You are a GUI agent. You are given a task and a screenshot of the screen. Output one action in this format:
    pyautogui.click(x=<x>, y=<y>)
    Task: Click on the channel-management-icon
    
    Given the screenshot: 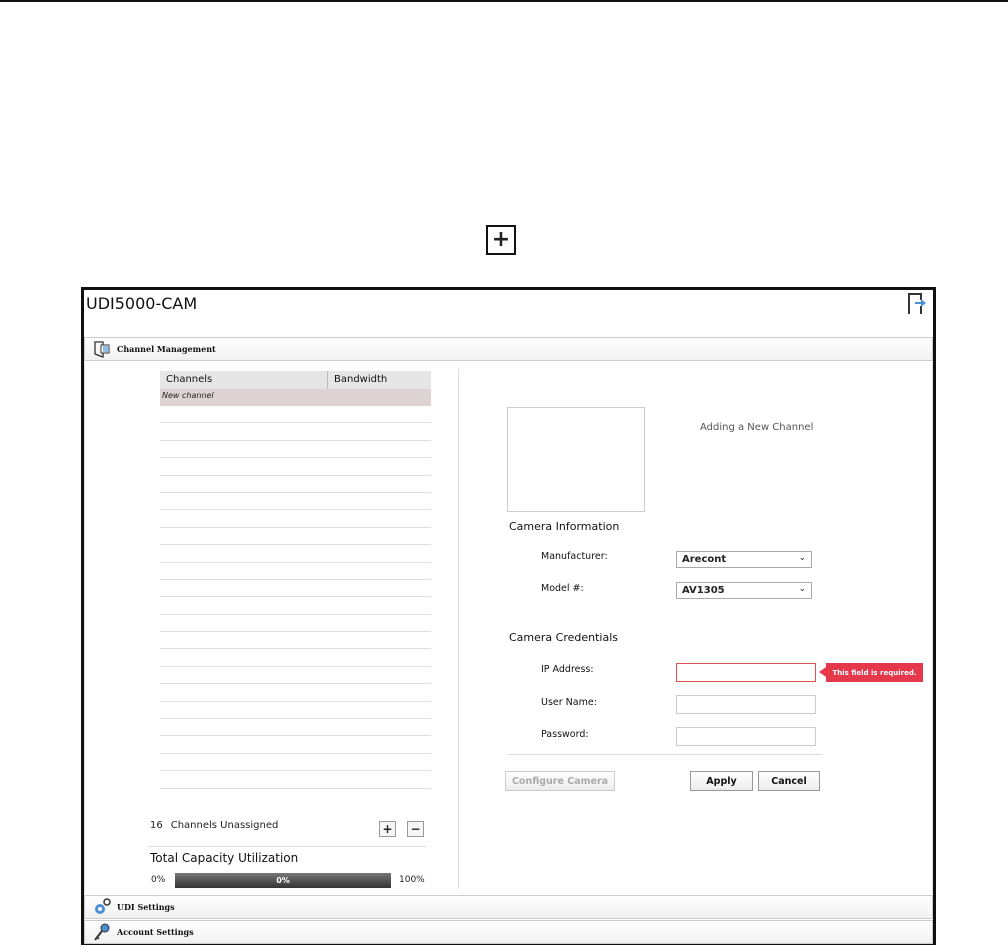 What is the action you would take?
    pyautogui.click(x=102, y=349)
    